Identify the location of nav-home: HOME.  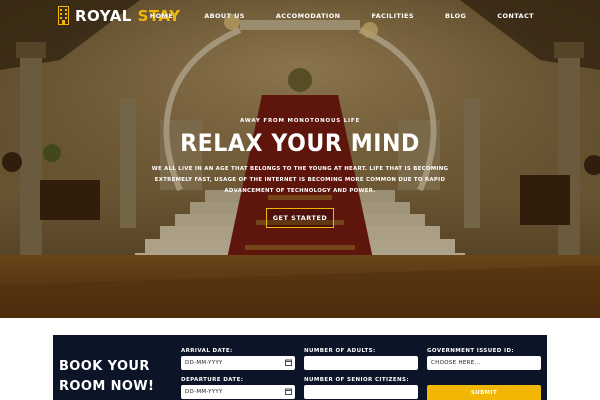
(161, 16).